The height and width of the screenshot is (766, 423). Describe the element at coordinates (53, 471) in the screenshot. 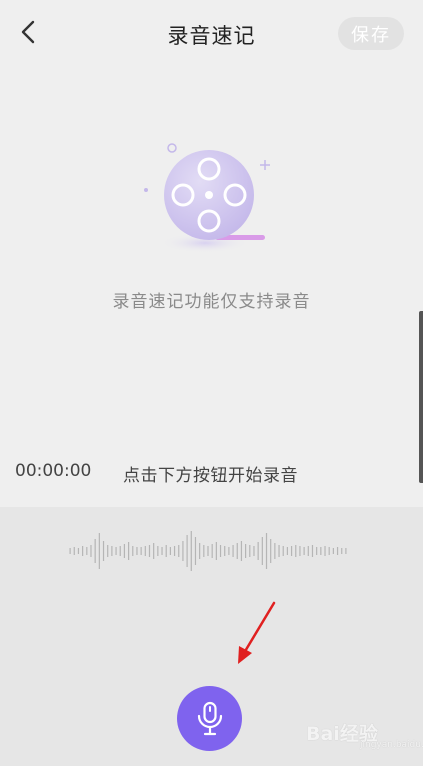

I see `recording-timer: 00:00:00` at that location.